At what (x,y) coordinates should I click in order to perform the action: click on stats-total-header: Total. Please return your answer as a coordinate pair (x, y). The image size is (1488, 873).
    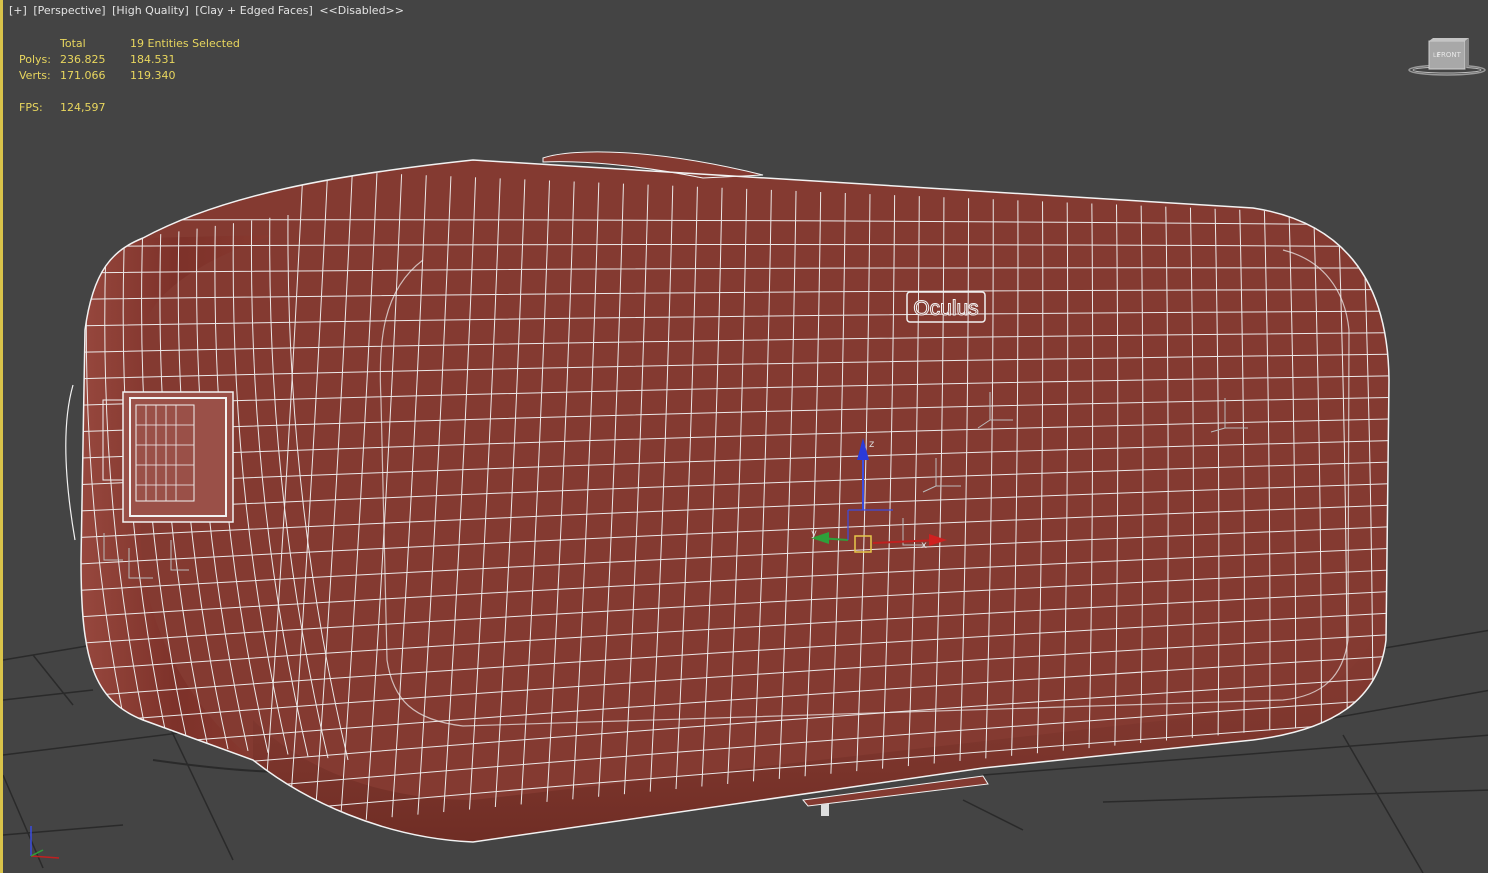
    Looking at the image, I should click on (73, 43).